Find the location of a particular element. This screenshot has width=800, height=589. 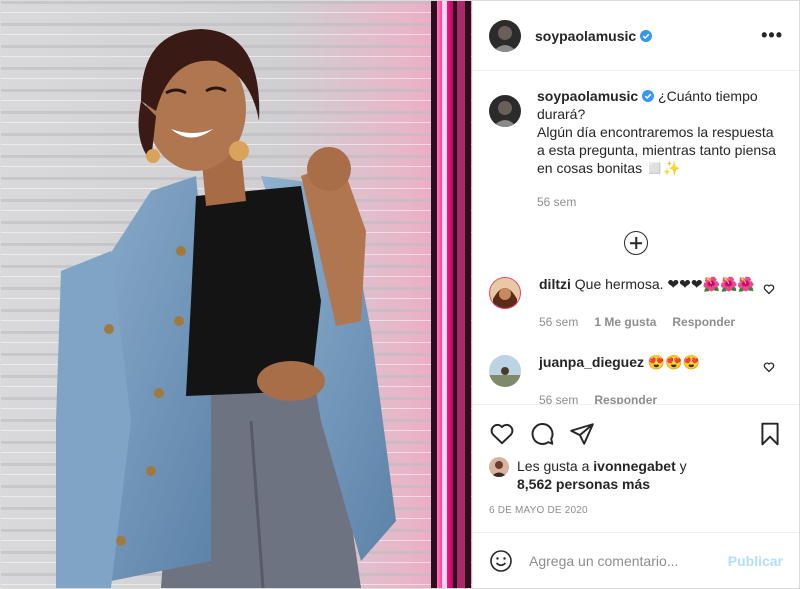

comment-input is located at coordinates (628, 560).